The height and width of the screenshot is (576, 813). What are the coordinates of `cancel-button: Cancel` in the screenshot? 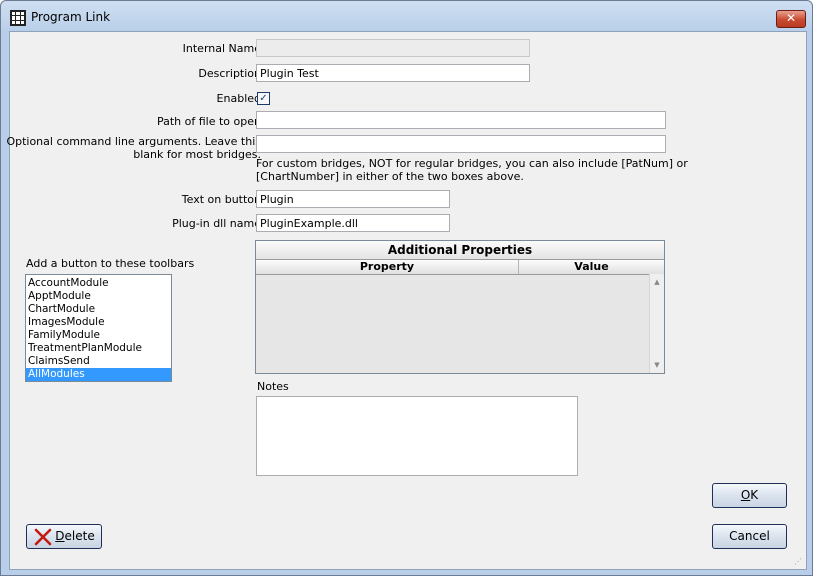 It's located at (749, 536).